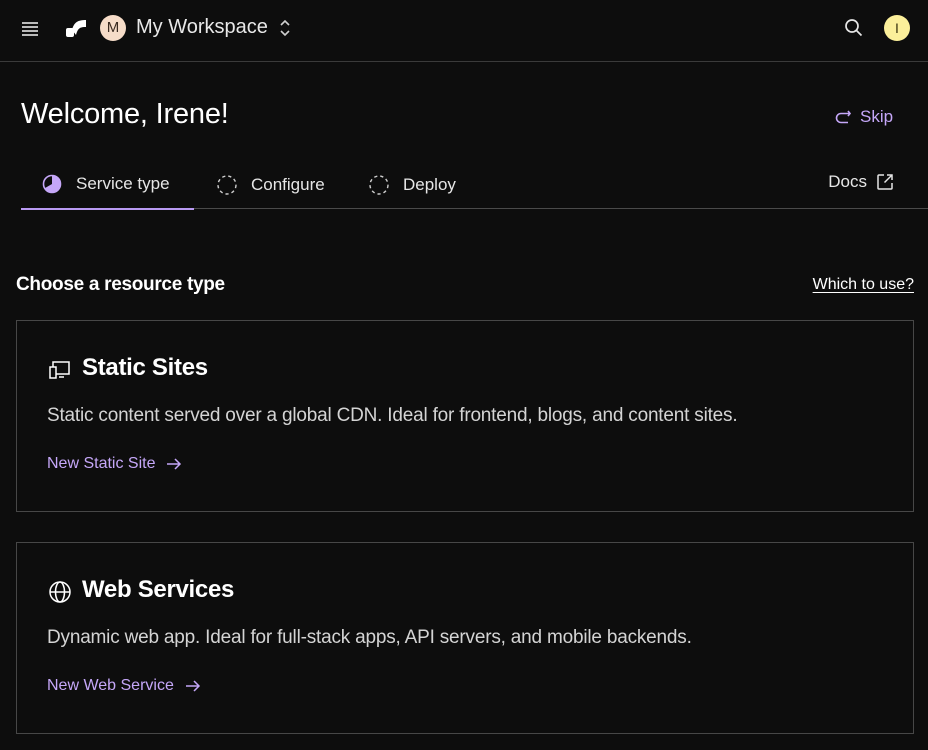 The height and width of the screenshot is (750, 928). Describe the element at coordinates (843, 117) in the screenshot. I see `redirect-arrow-icon` at that location.